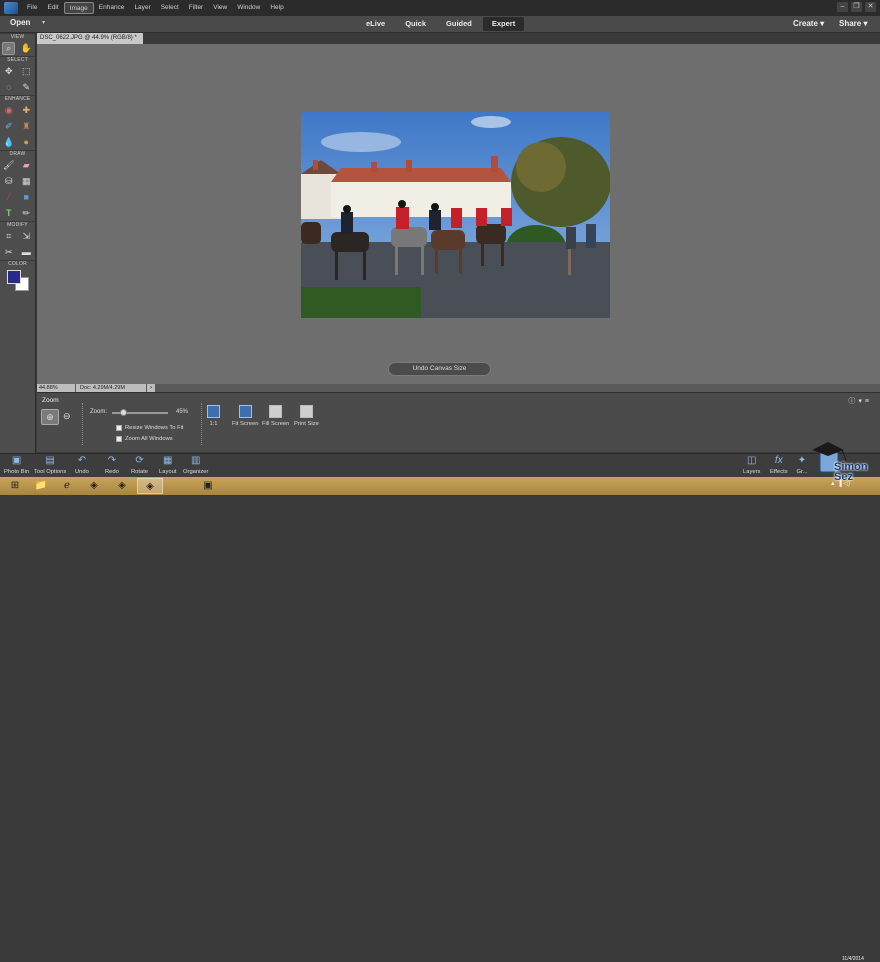  Describe the element at coordinates (439, 369) in the screenshot. I see `undo-canvas-size-button: Undo Canvas Size` at that location.